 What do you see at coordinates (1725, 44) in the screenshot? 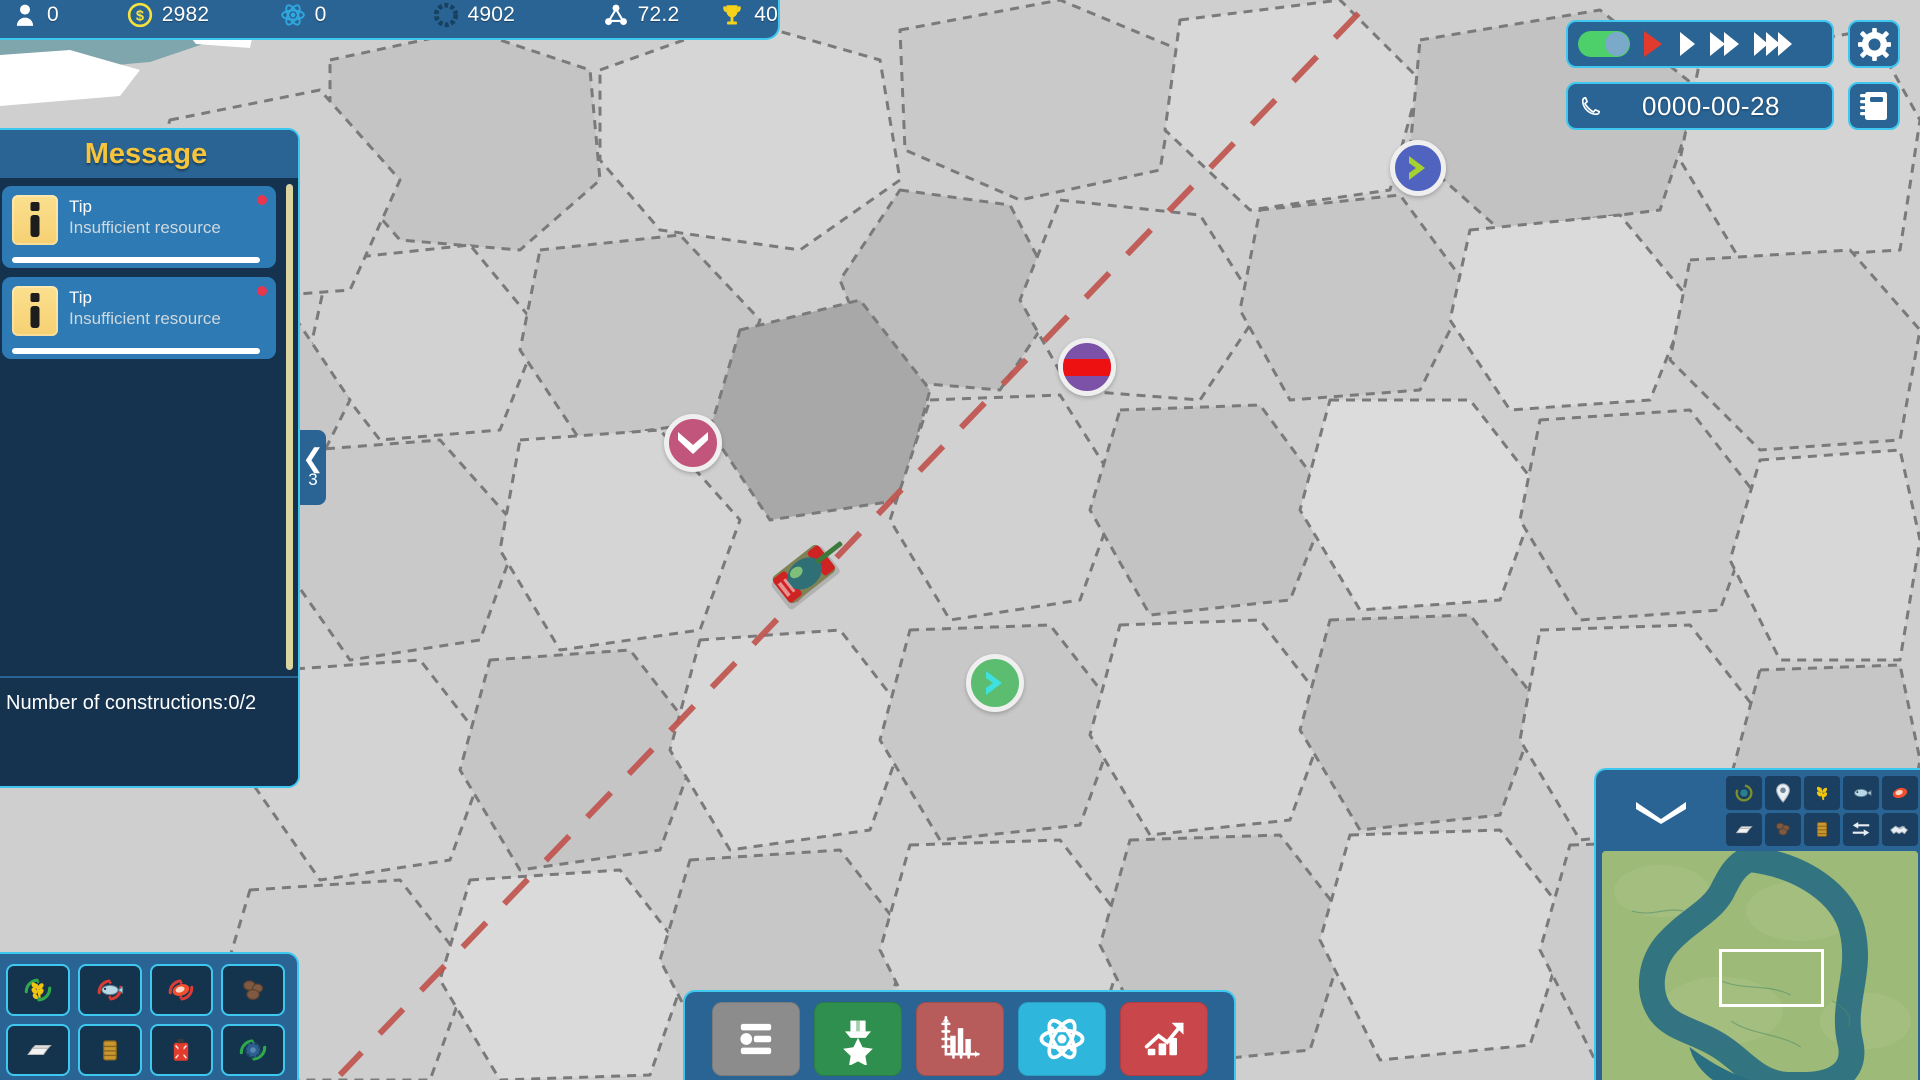
I see `speed-2-button` at bounding box center [1725, 44].